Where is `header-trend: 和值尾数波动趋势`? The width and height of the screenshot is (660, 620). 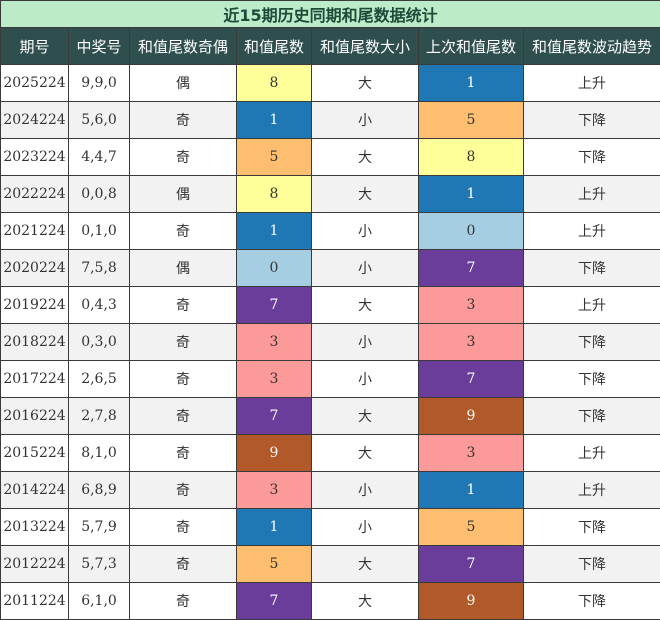 header-trend: 和值尾数波动趋势 is located at coordinates (592, 46).